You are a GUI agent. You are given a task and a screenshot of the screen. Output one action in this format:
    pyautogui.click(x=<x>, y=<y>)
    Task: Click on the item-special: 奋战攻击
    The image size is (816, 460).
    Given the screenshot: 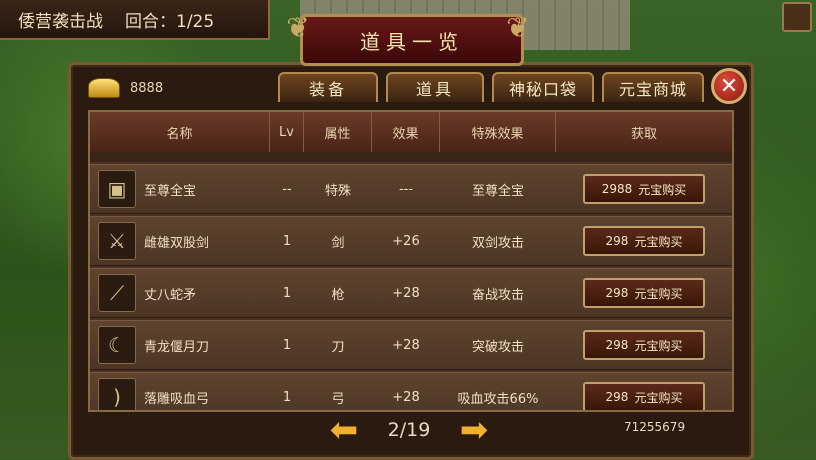 What is the action you would take?
    pyautogui.click(x=497, y=295)
    